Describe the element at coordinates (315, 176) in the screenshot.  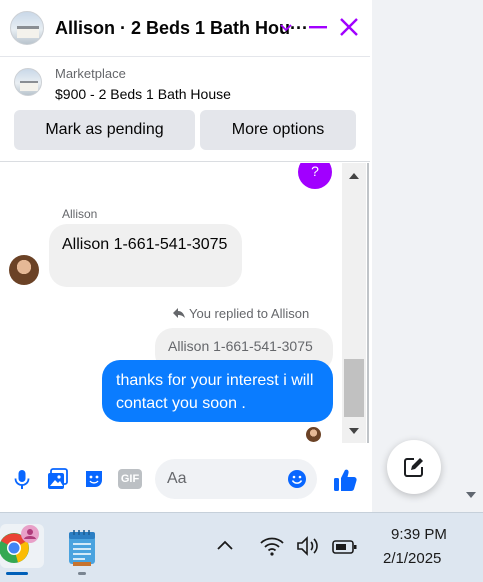
I see `question-badge: ?` at that location.